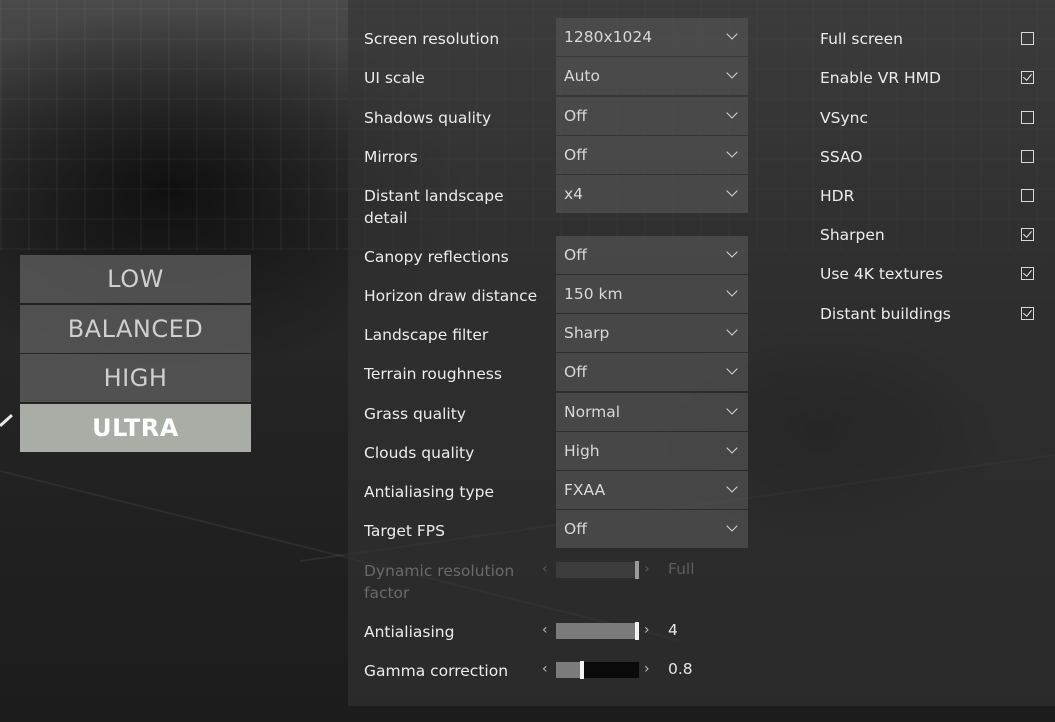  What do you see at coordinates (681, 569) in the screenshot?
I see `slider-value: Full` at bounding box center [681, 569].